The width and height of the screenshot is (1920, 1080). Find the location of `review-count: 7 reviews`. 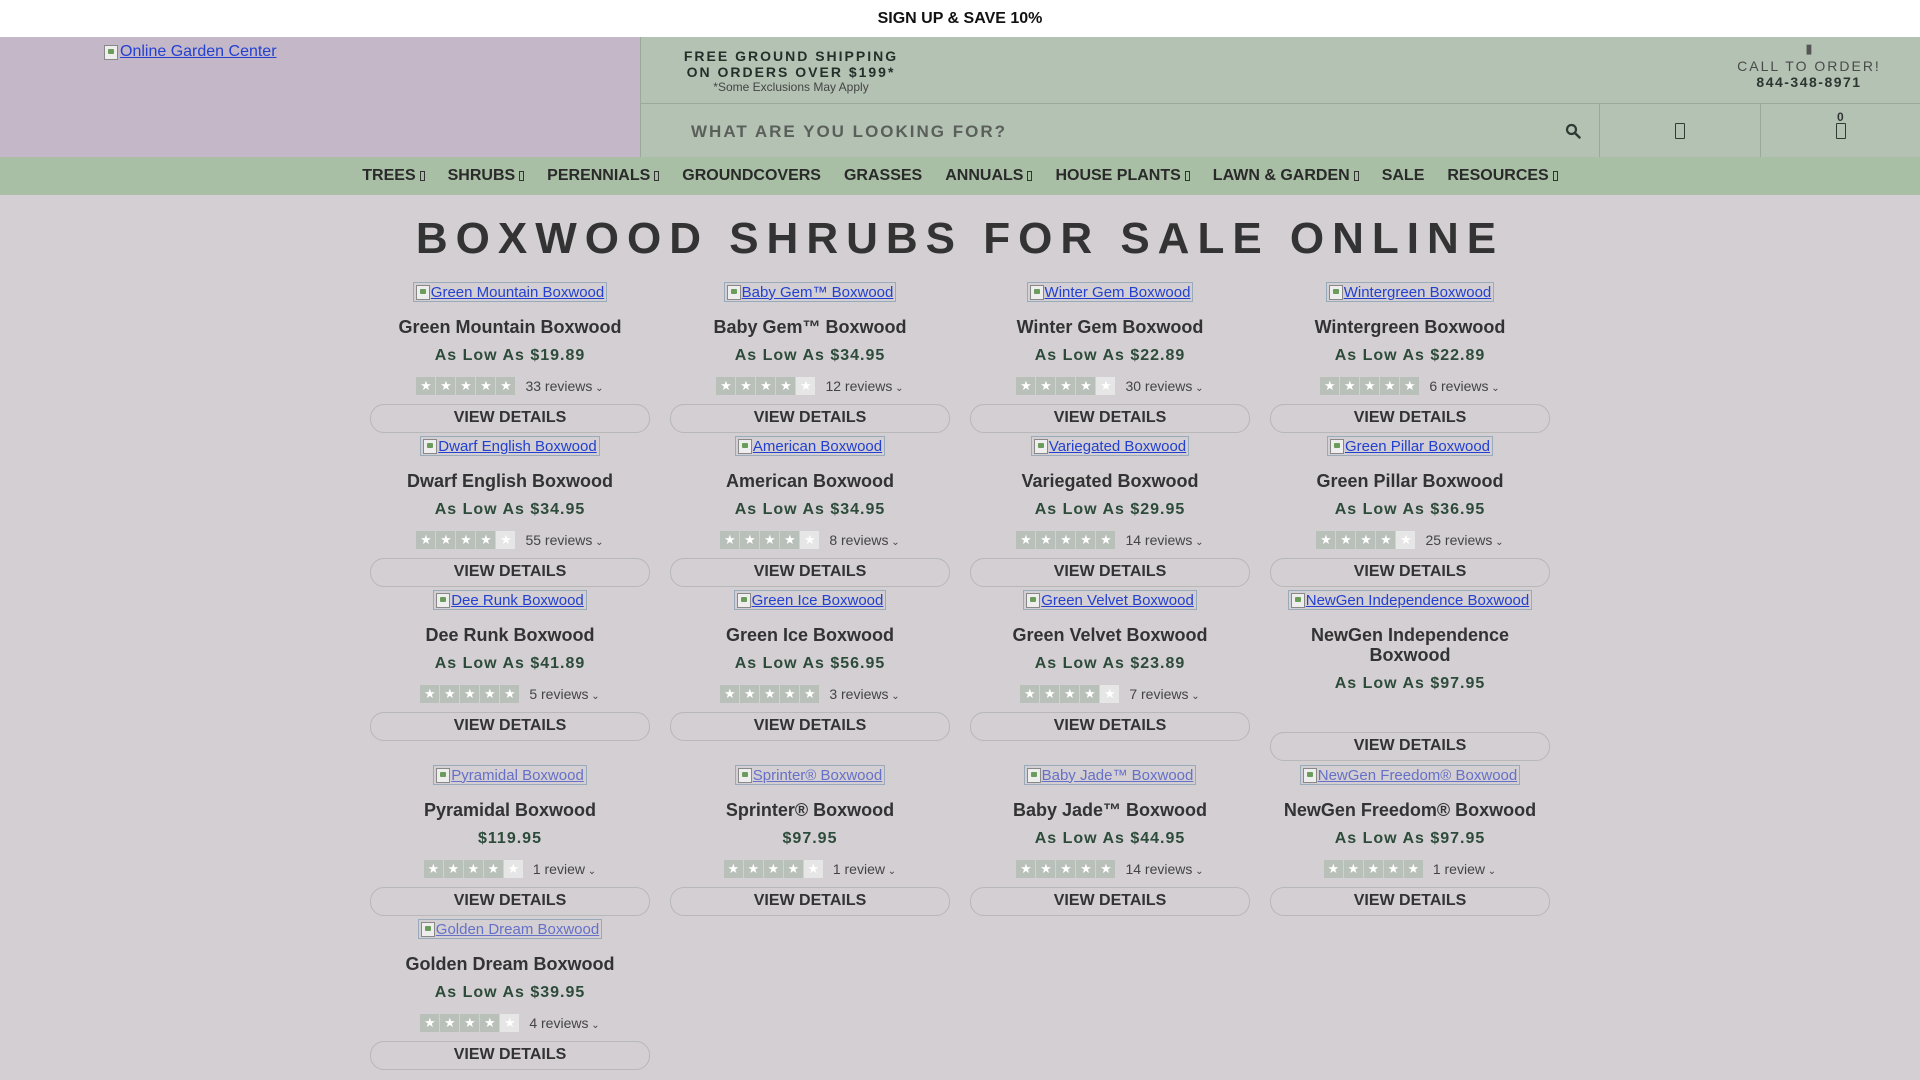

review-count: 7 reviews is located at coordinates (1164, 694).